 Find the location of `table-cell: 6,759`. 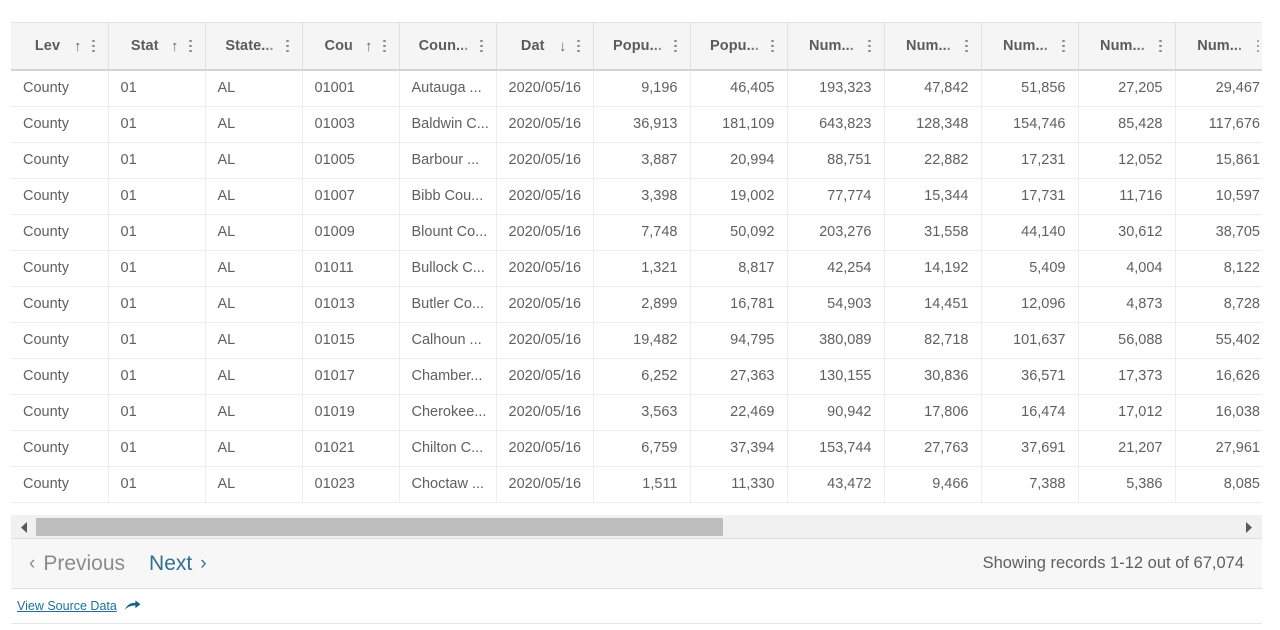

table-cell: 6,759 is located at coordinates (642, 448).